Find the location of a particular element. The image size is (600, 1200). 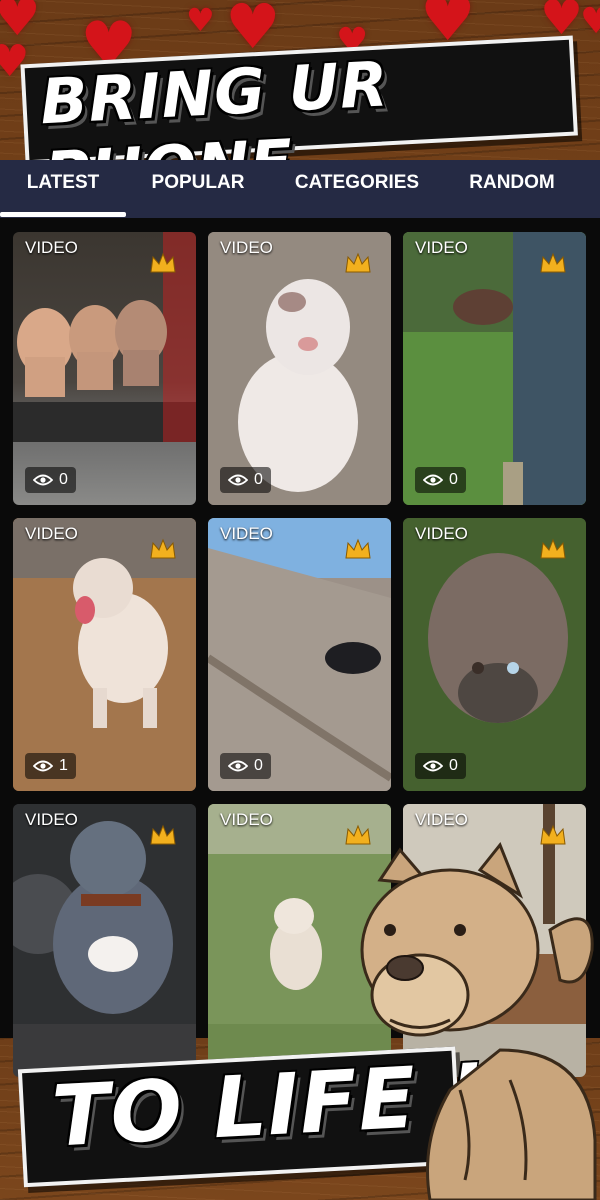

tab-categories: CATEGORIES is located at coordinates (357, 189).